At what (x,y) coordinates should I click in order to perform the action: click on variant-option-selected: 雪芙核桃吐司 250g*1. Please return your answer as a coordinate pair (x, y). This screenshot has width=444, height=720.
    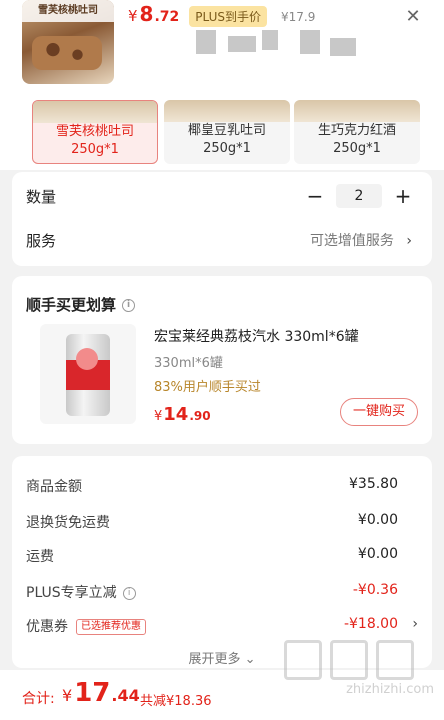
    Looking at the image, I should click on (95, 132).